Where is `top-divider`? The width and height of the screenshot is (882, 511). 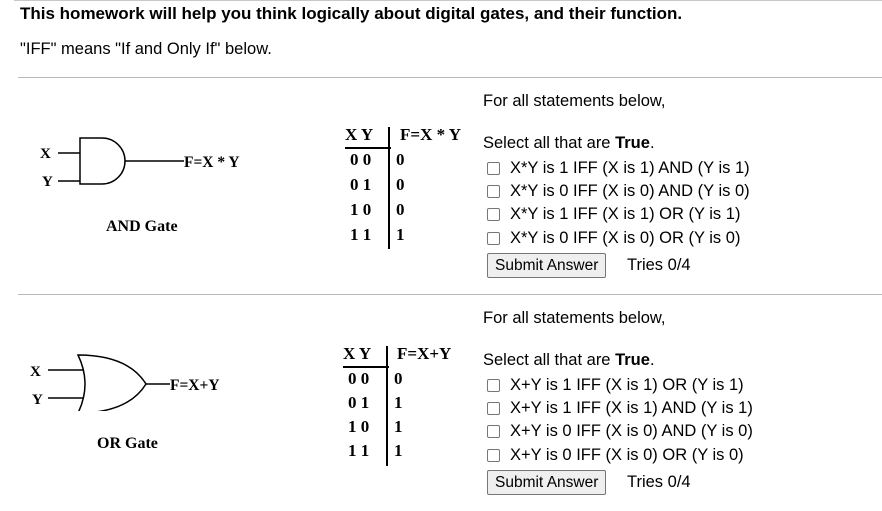 top-divider is located at coordinates (448, 0).